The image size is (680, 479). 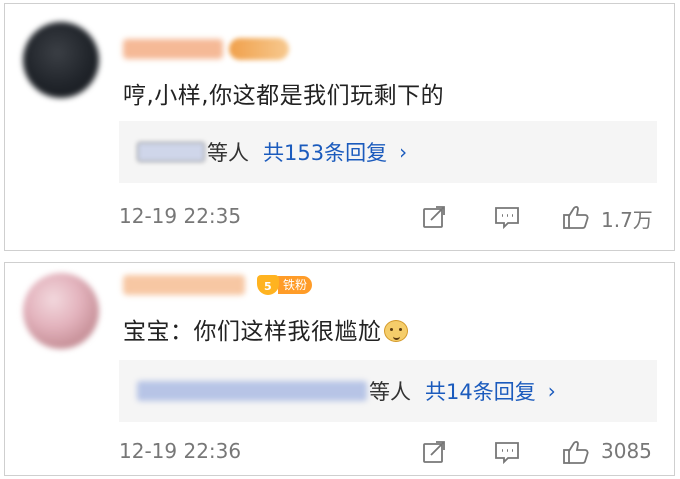 What do you see at coordinates (180, 451) in the screenshot?
I see `timestamp: 12-19 22:36` at bounding box center [180, 451].